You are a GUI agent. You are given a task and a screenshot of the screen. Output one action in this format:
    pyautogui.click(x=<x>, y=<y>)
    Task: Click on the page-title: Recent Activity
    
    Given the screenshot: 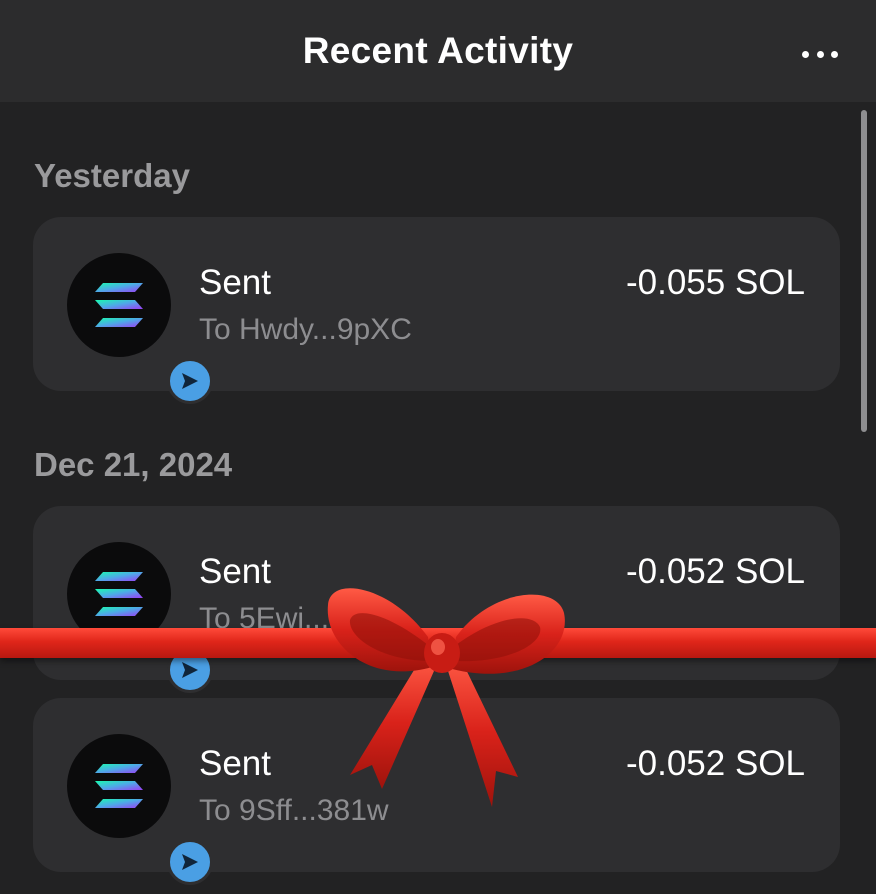 What is the action you would take?
    pyautogui.click(x=438, y=50)
    